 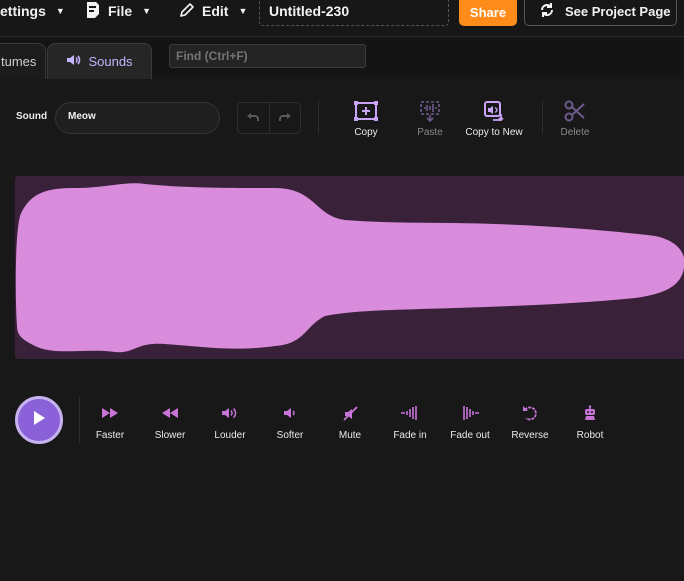 I want to click on copy-button: Copy, so click(x=366, y=119).